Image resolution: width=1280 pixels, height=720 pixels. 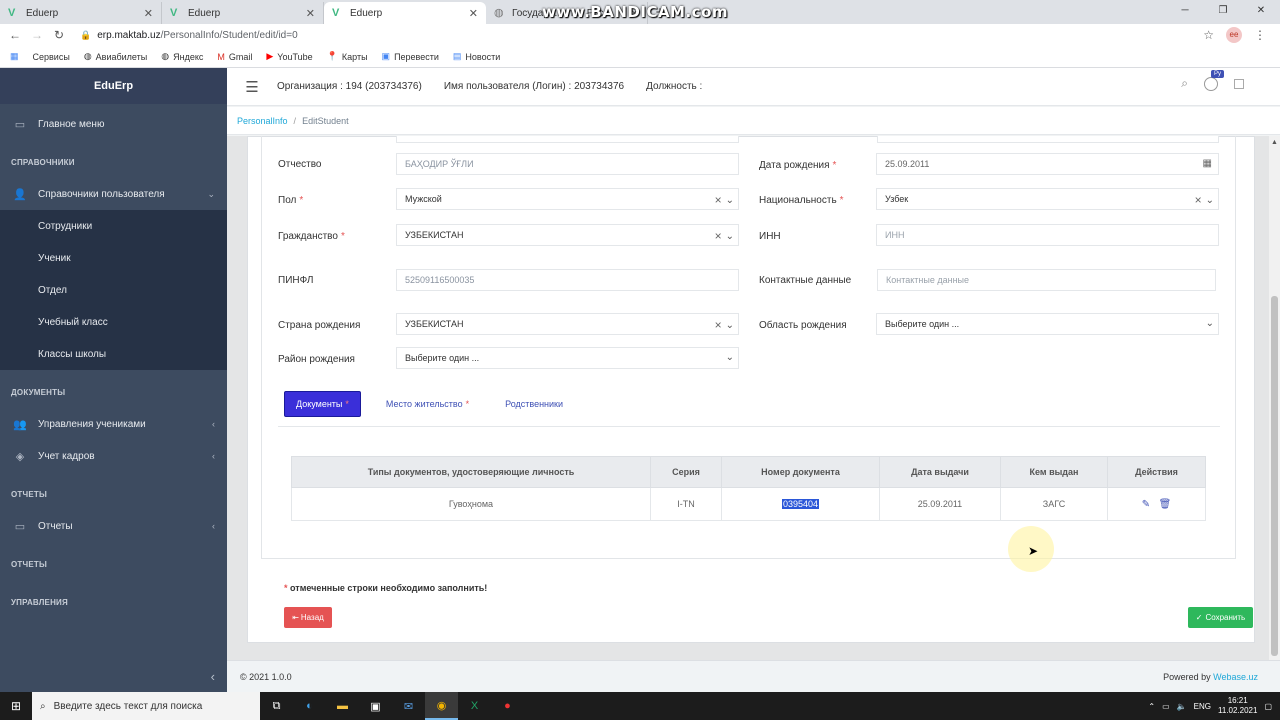 What do you see at coordinates (113, 226) in the screenshot?
I see `sidebar-item-employees: Сотрудники` at bounding box center [113, 226].